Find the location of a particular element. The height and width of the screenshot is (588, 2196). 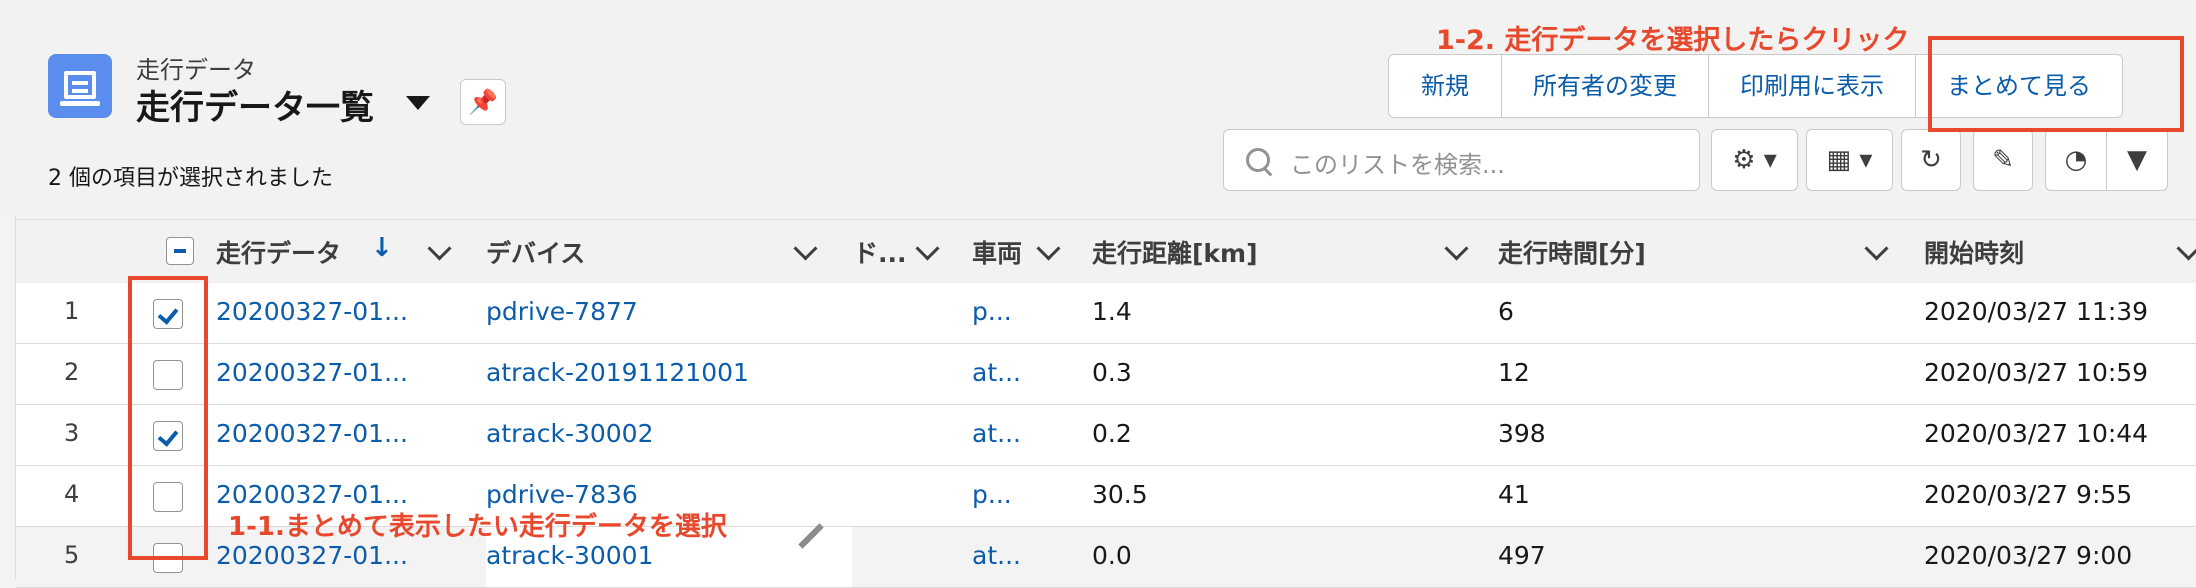

table-view-icon: ▦ ▾ is located at coordinates (1849, 160).